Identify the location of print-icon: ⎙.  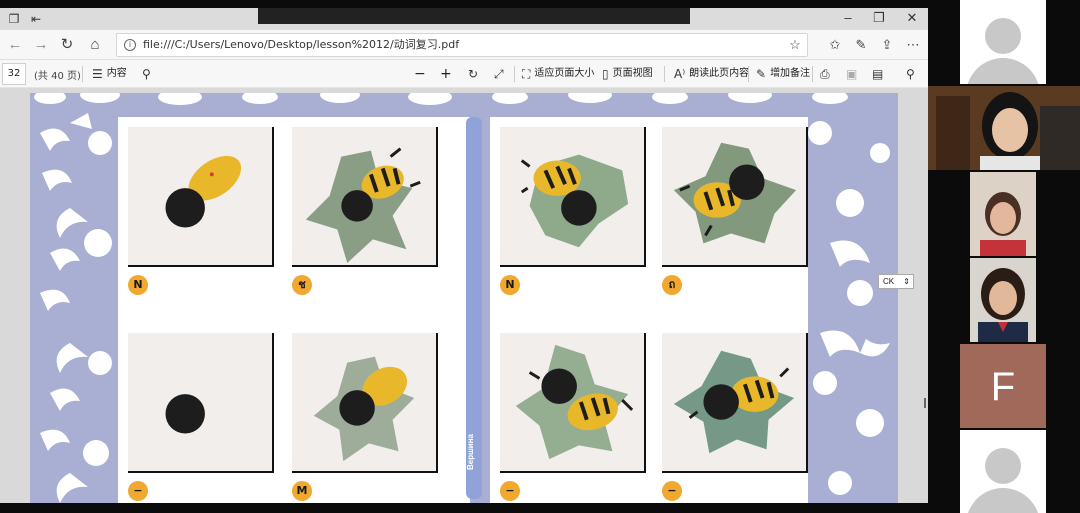
(825, 74).